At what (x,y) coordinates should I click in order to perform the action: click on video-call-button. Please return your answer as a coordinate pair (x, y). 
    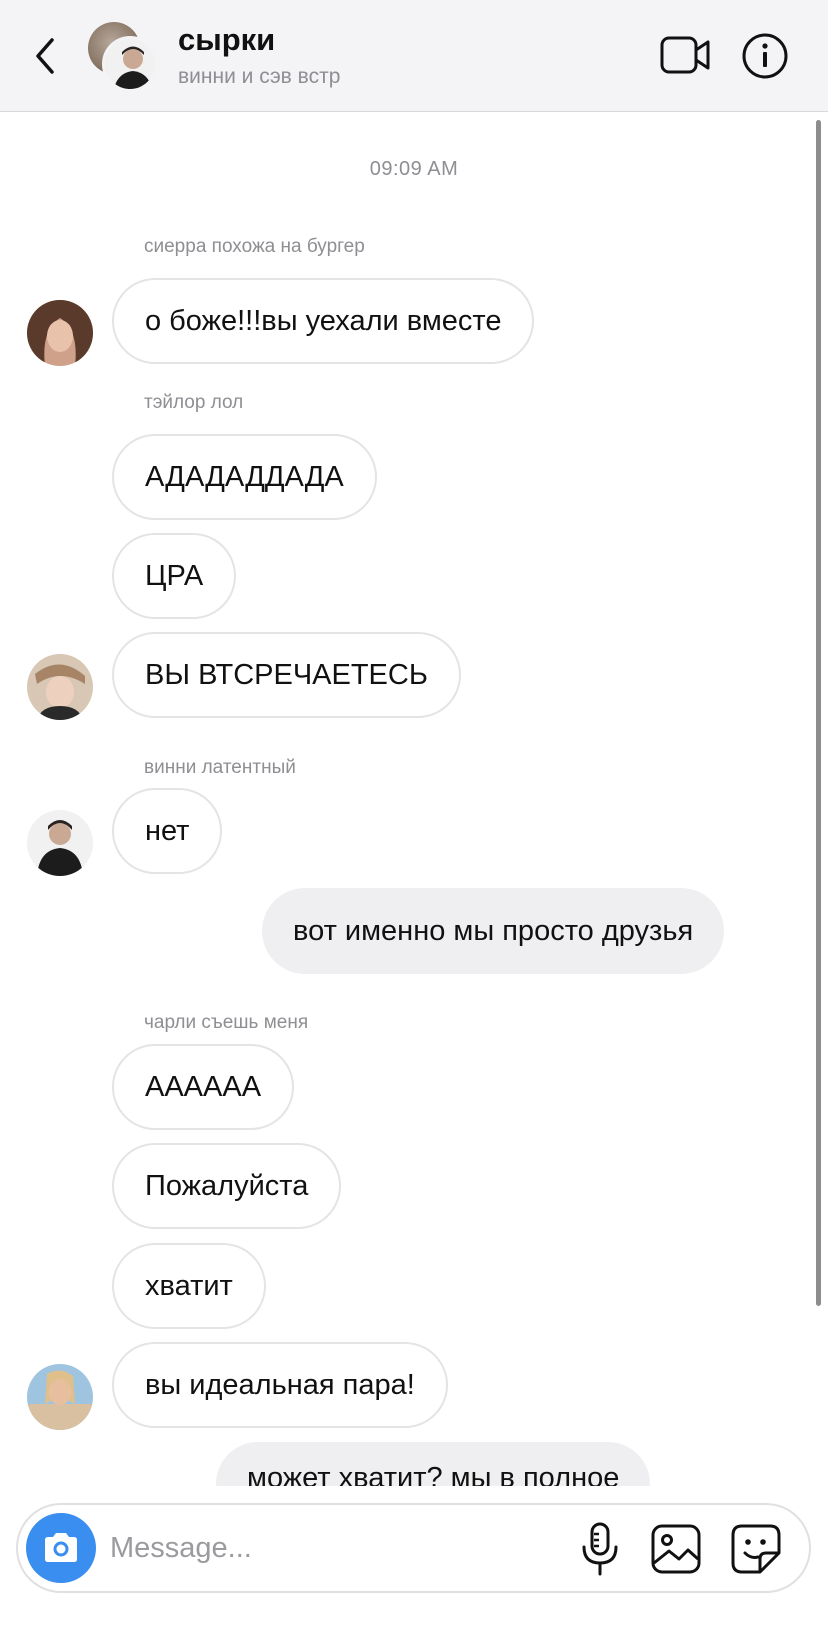
    Looking at the image, I should click on (686, 56).